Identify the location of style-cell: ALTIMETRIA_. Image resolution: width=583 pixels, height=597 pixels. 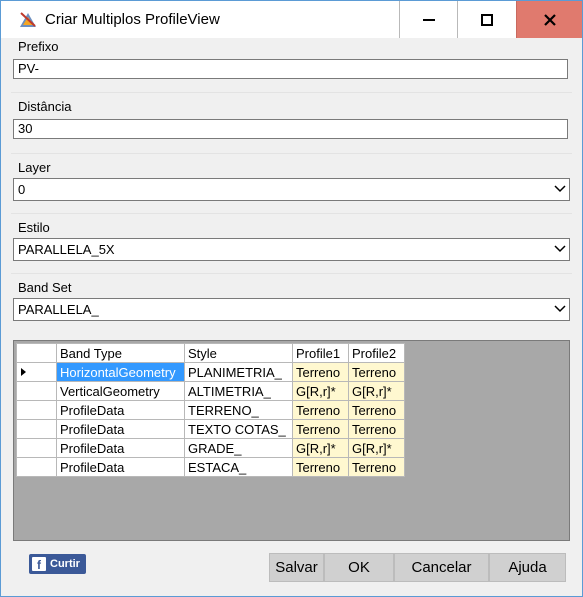
(238, 391).